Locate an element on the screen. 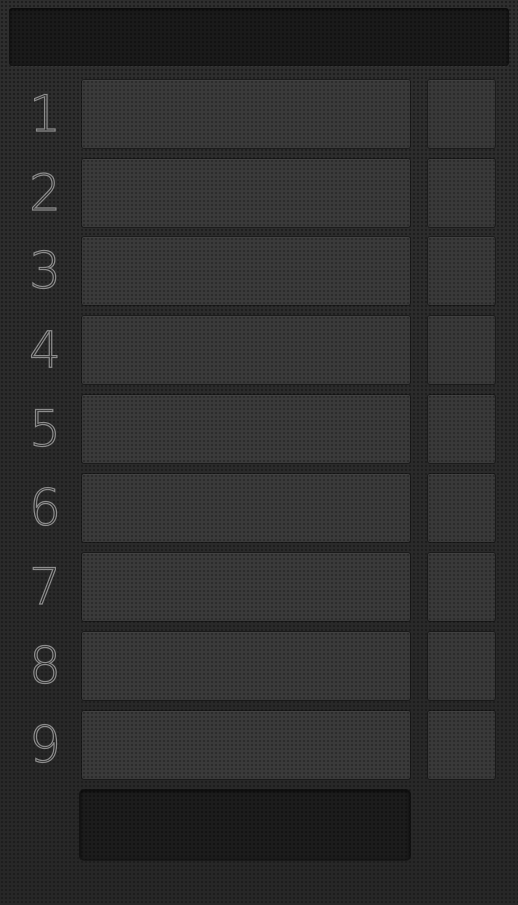 Image resolution: width=518 pixels, height=905 pixels. row-number: 3 is located at coordinates (44, 270).